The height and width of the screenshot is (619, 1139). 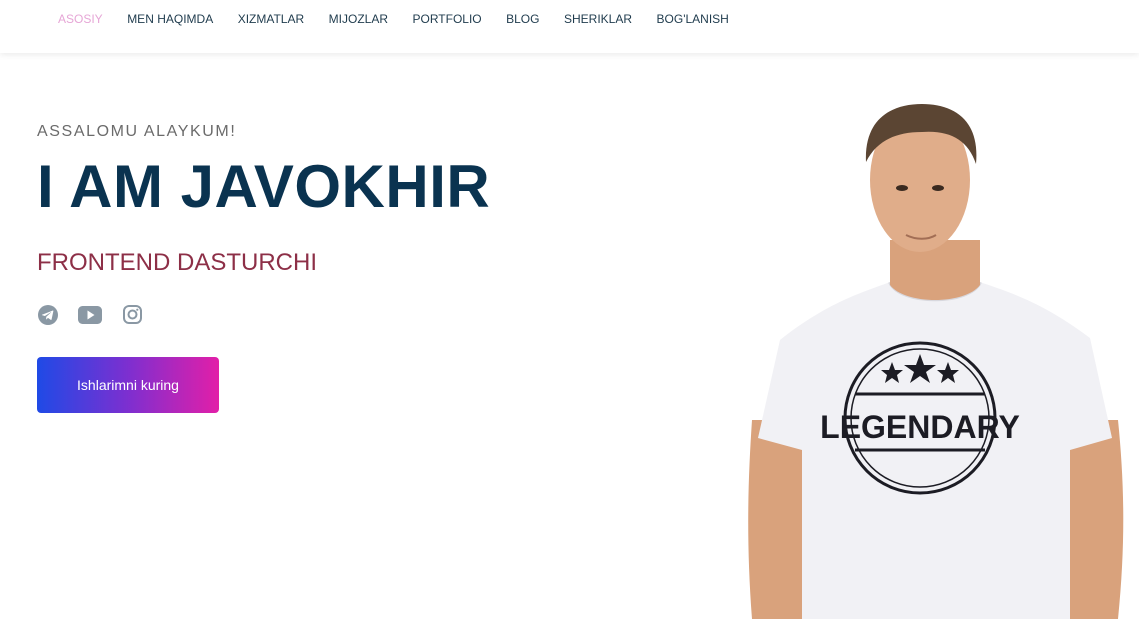 I want to click on nav-item-blog: BLOG, so click(x=522, y=19).